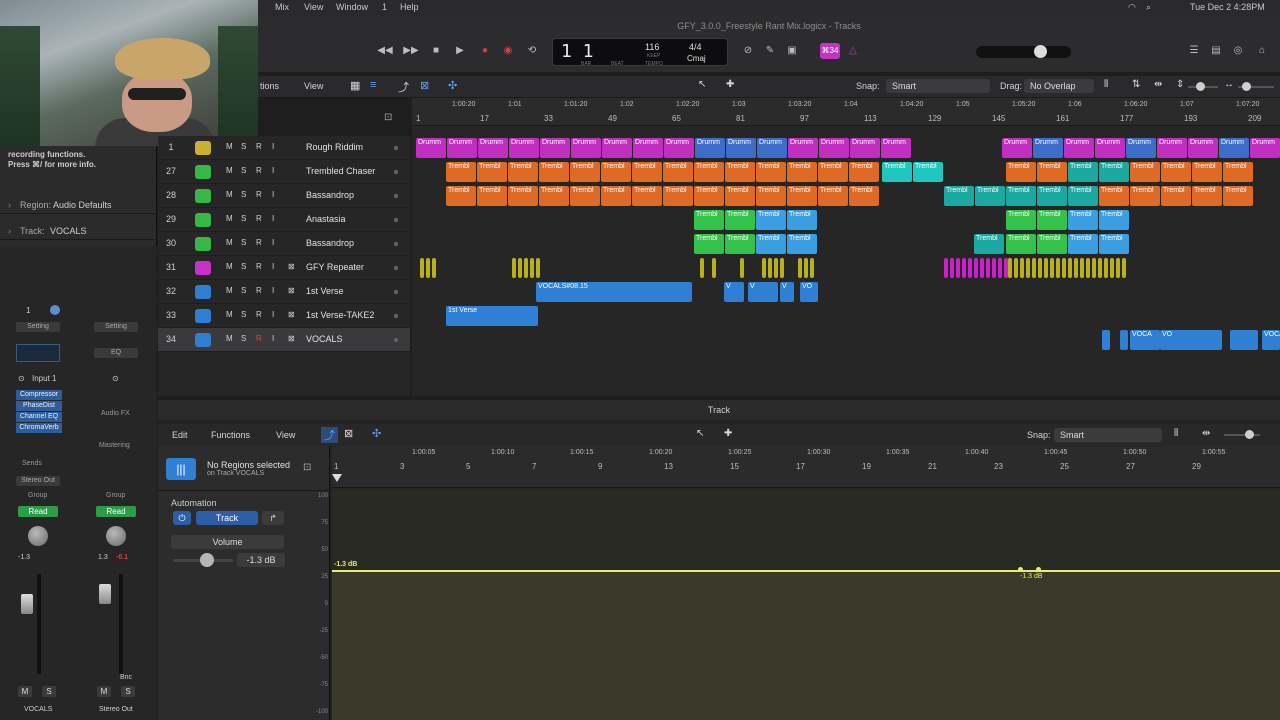 Image resolution: width=1280 pixels, height=720 pixels. What do you see at coordinates (284, 316) in the screenshot?
I see `track-header: 33 M S R I ⊠ 1st Verse-TAKE2` at bounding box center [284, 316].